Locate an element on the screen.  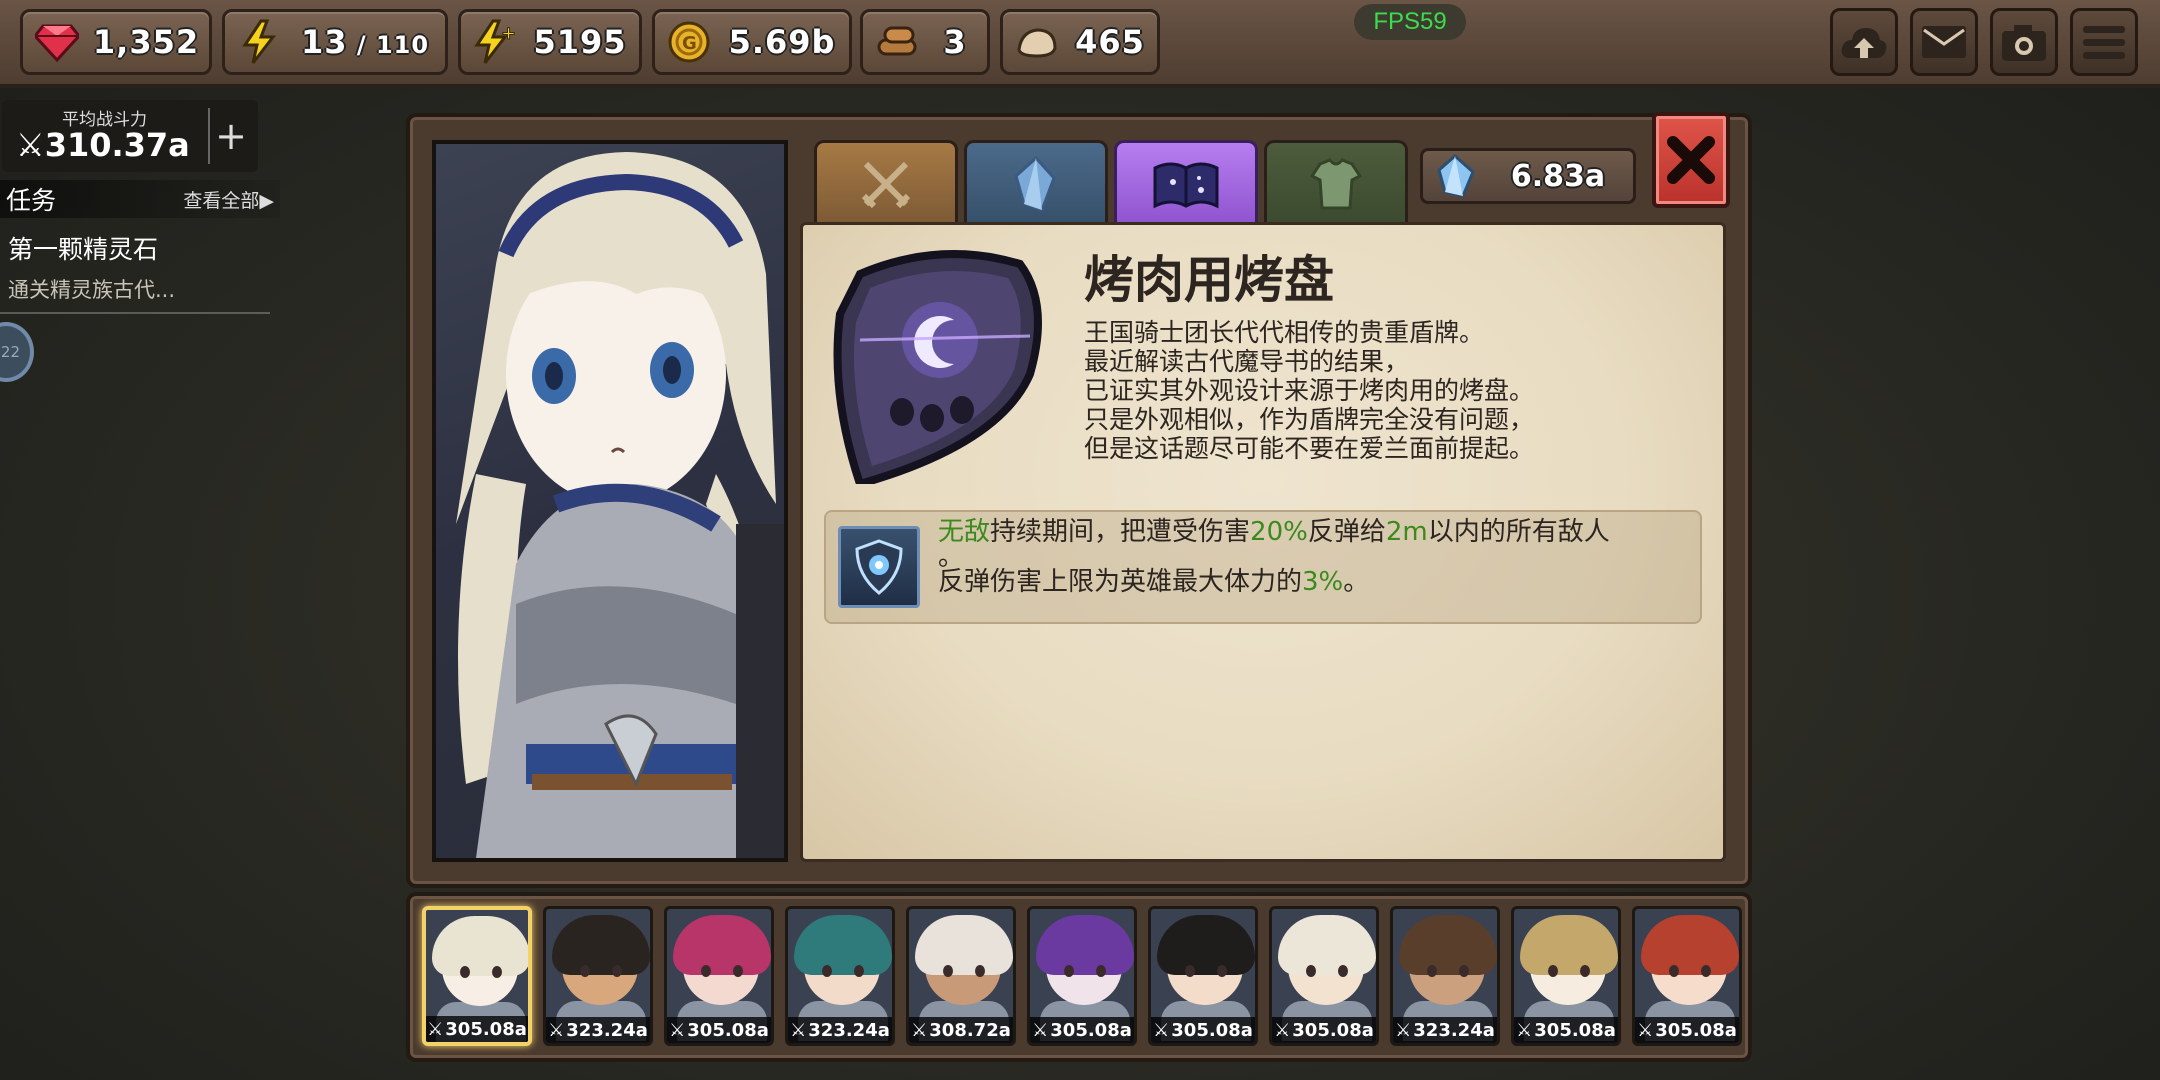
energy-counter: 13 / 110 is located at coordinates (335, 42).